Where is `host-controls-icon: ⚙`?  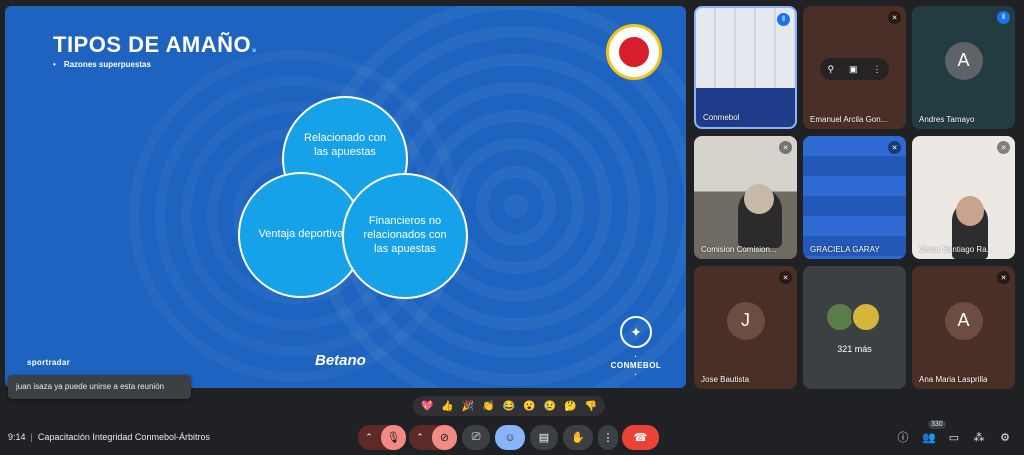 host-controls-icon: ⚙ is located at coordinates (1005, 437).